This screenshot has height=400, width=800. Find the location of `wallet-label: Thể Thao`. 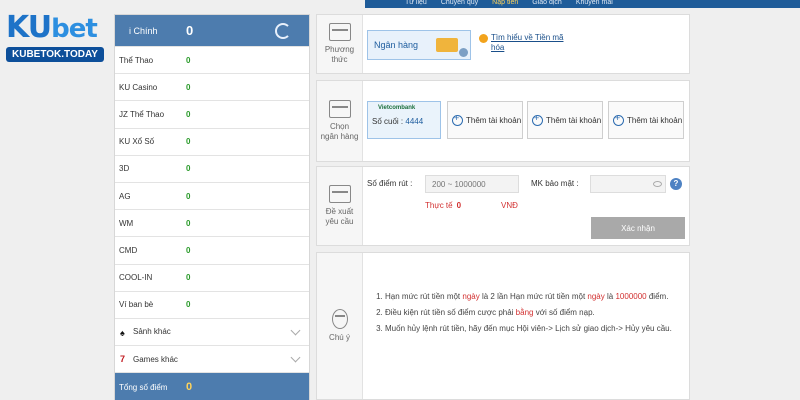

wallet-label: Thể Thao is located at coordinates (136, 60).